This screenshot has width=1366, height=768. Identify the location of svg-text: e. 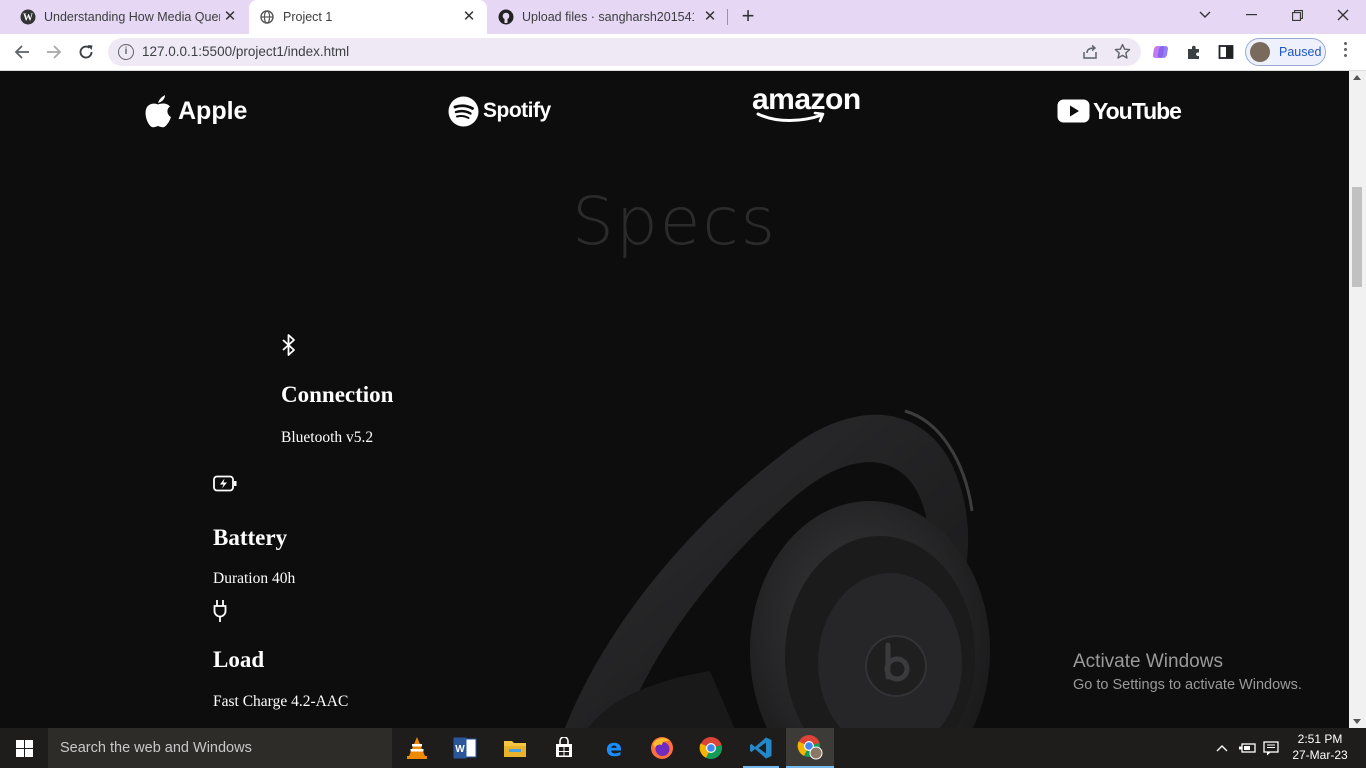
(614, 748).